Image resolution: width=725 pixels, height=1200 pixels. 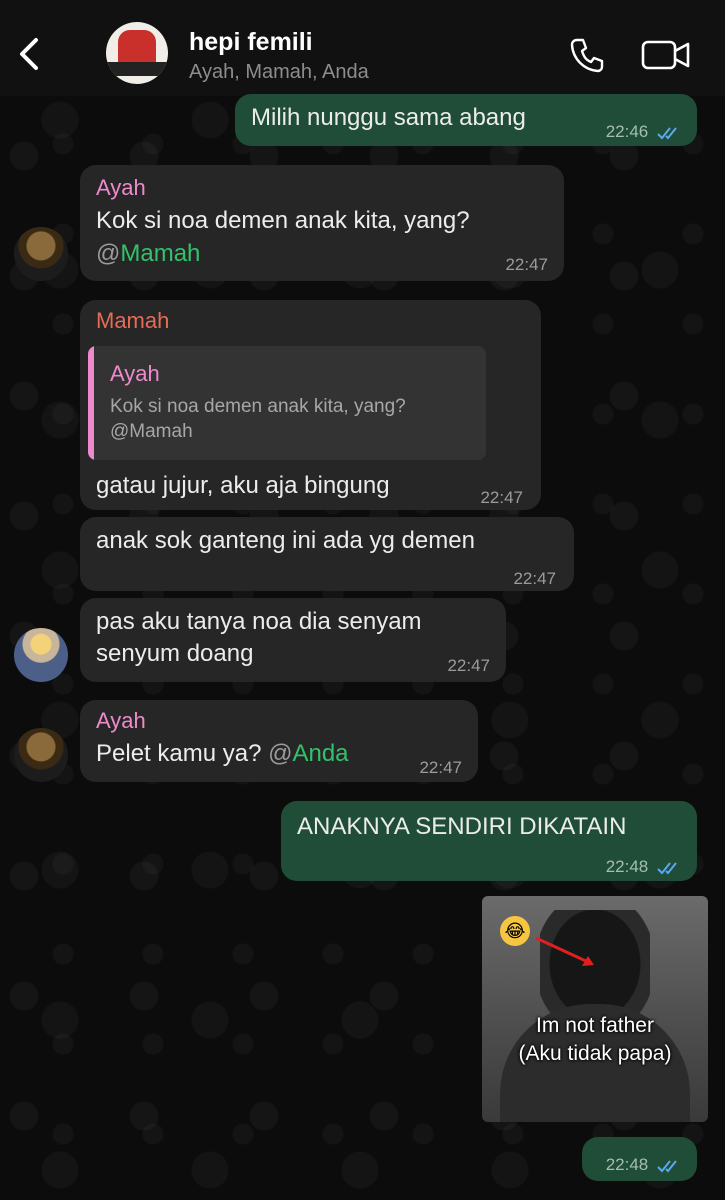 I want to click on phone-icon, so click(x=587, y=55).